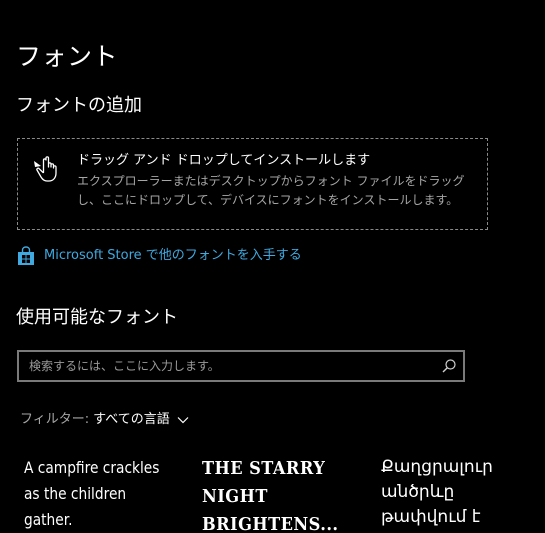 The height and width of the screenshot is (533, 545). I want to click on microsoft-store-link: Microsoft Store で他のフォントを入手する, so click(159, 256).